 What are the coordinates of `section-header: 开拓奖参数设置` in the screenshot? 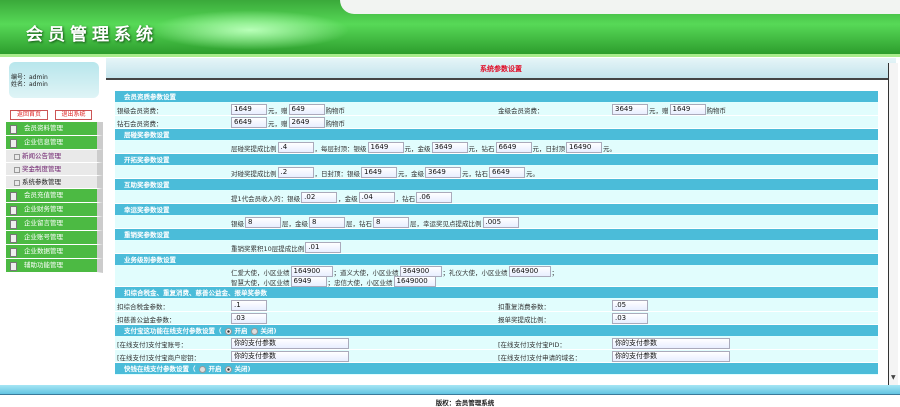 It's located at (496, 160).